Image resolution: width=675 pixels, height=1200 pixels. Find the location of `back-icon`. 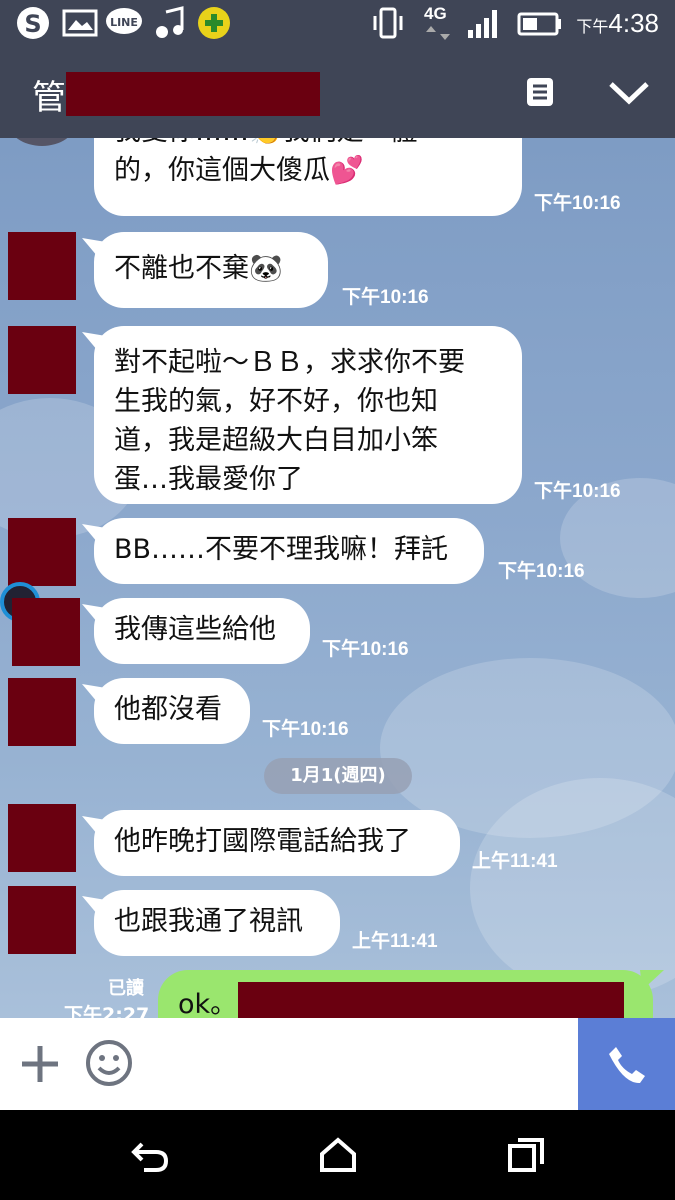

back-icon is located at coordinates (150, 1156).